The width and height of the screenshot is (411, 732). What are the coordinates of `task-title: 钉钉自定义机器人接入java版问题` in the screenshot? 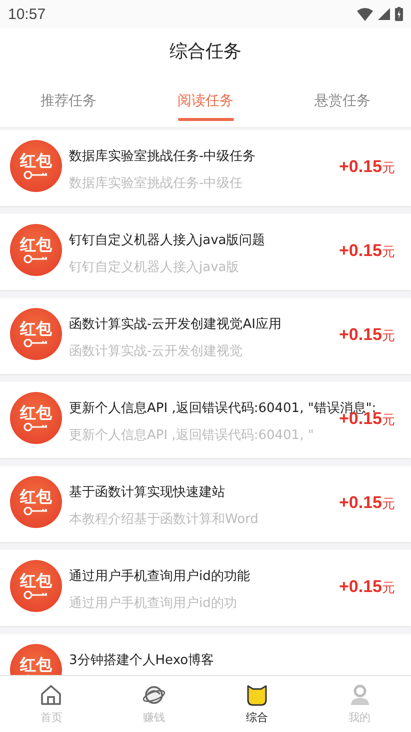 It's located at (167, 240).